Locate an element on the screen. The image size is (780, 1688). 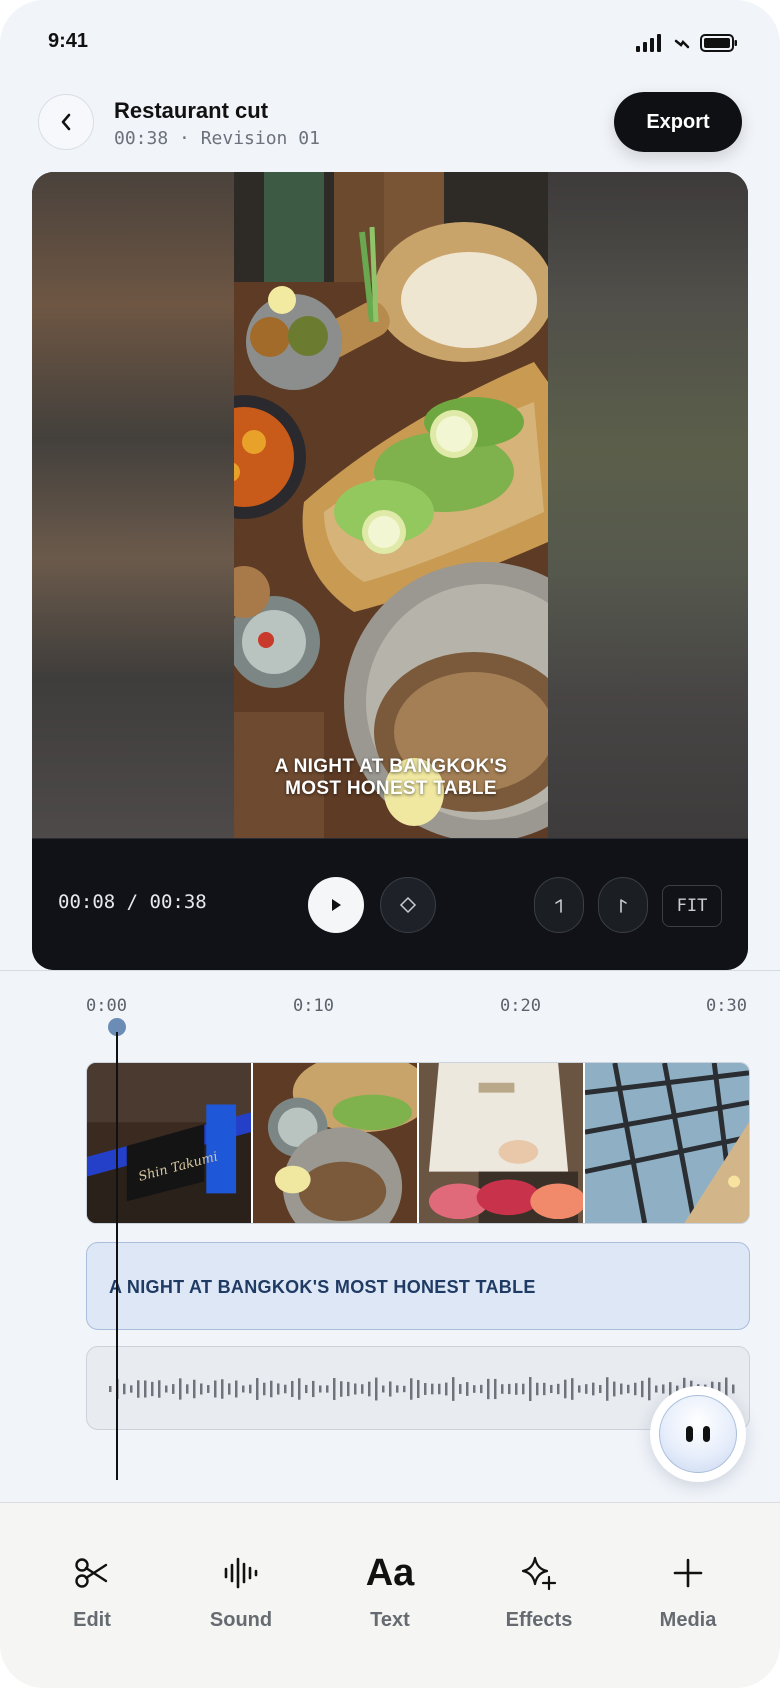
thai-dishes-clip is located at coordinates (335, 1143).